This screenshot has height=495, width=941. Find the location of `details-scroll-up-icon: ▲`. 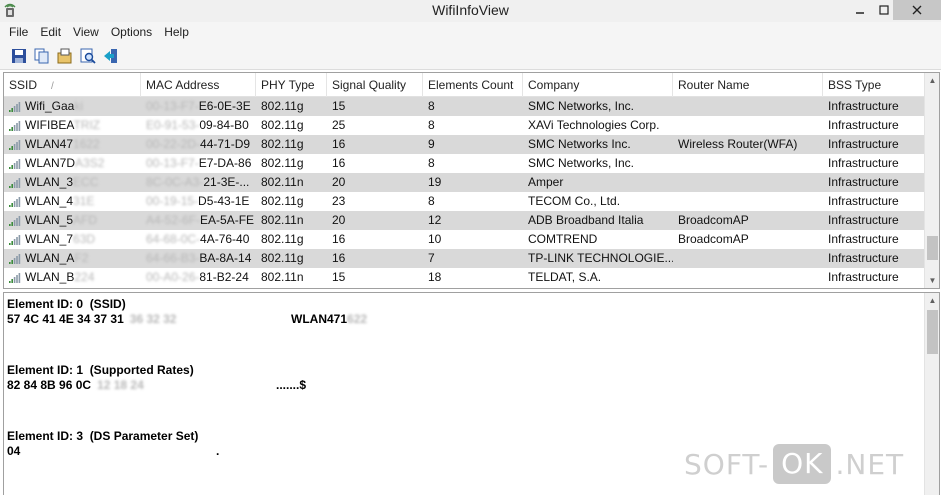

details-scroll-up-icon: ▲ is located at coordinates (932, 300).